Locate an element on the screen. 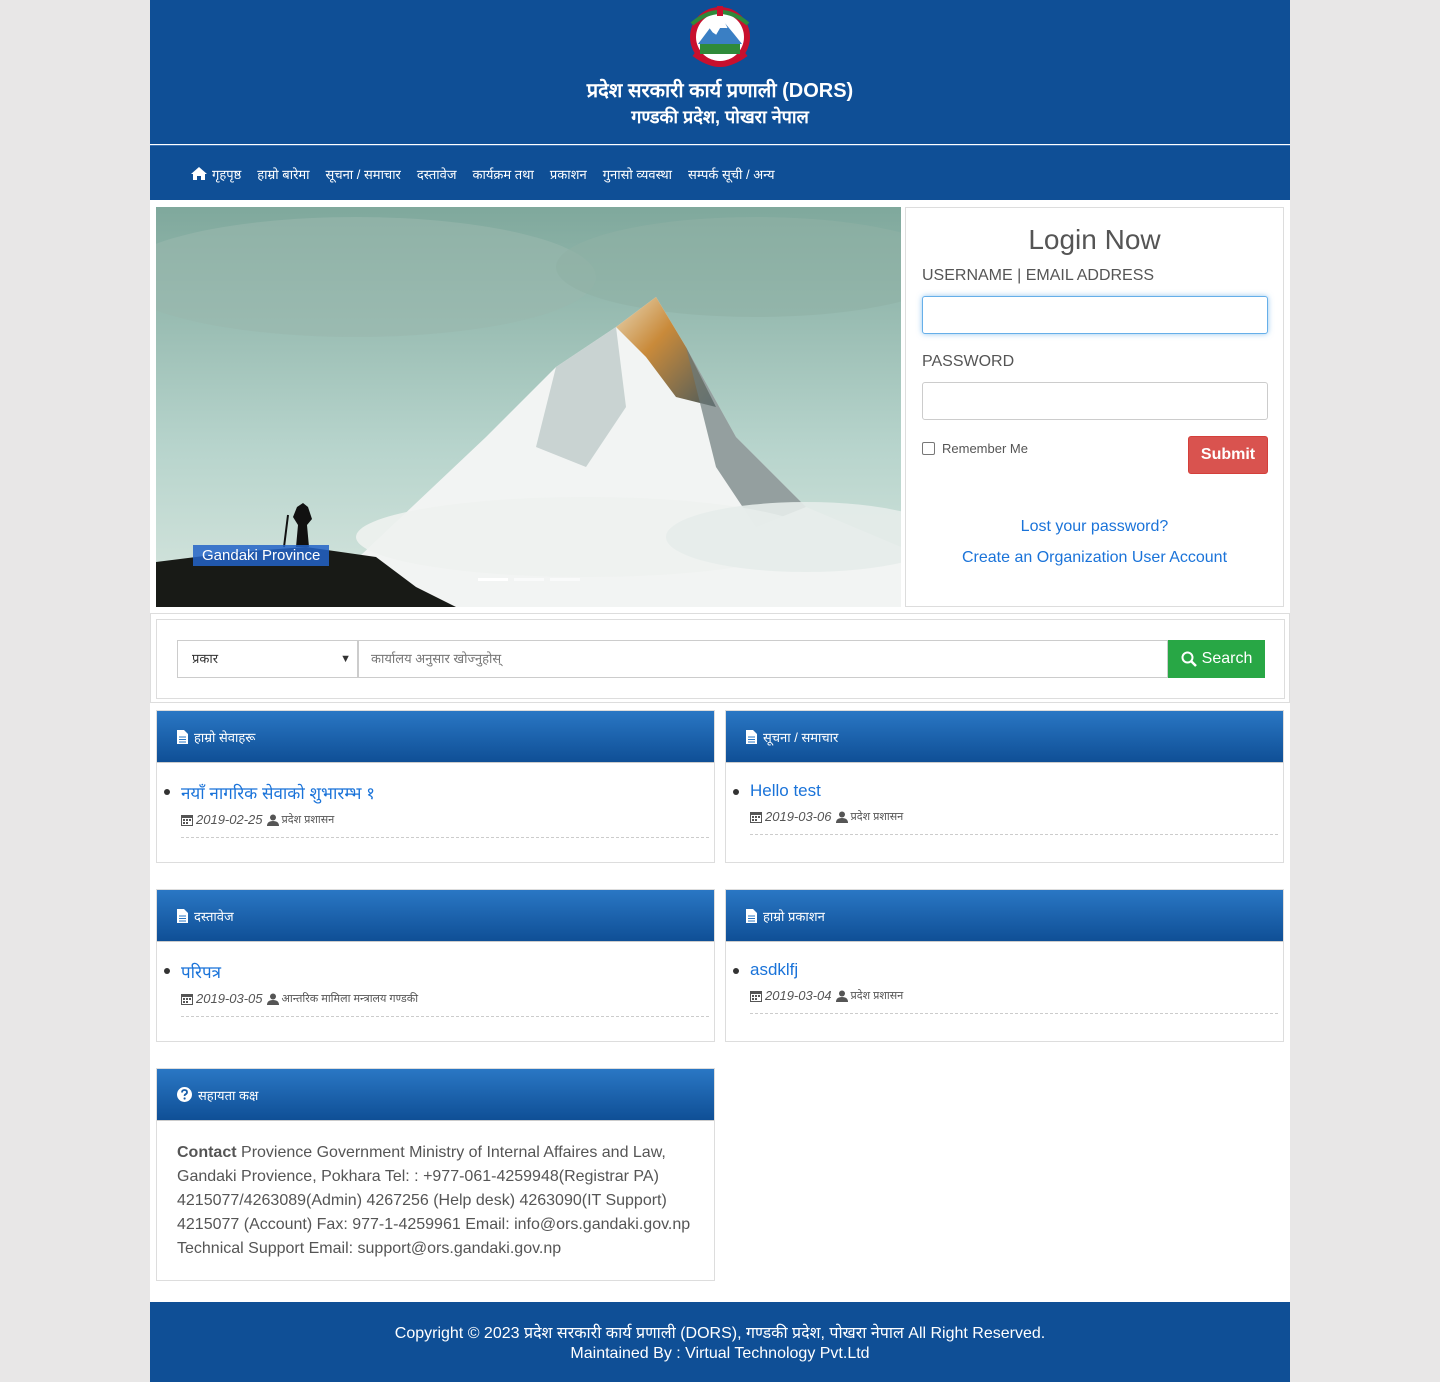  list-item-link: नयाँ नागरिक सेवाको शुभारम्भ १ is located at coordinates (436, 792).